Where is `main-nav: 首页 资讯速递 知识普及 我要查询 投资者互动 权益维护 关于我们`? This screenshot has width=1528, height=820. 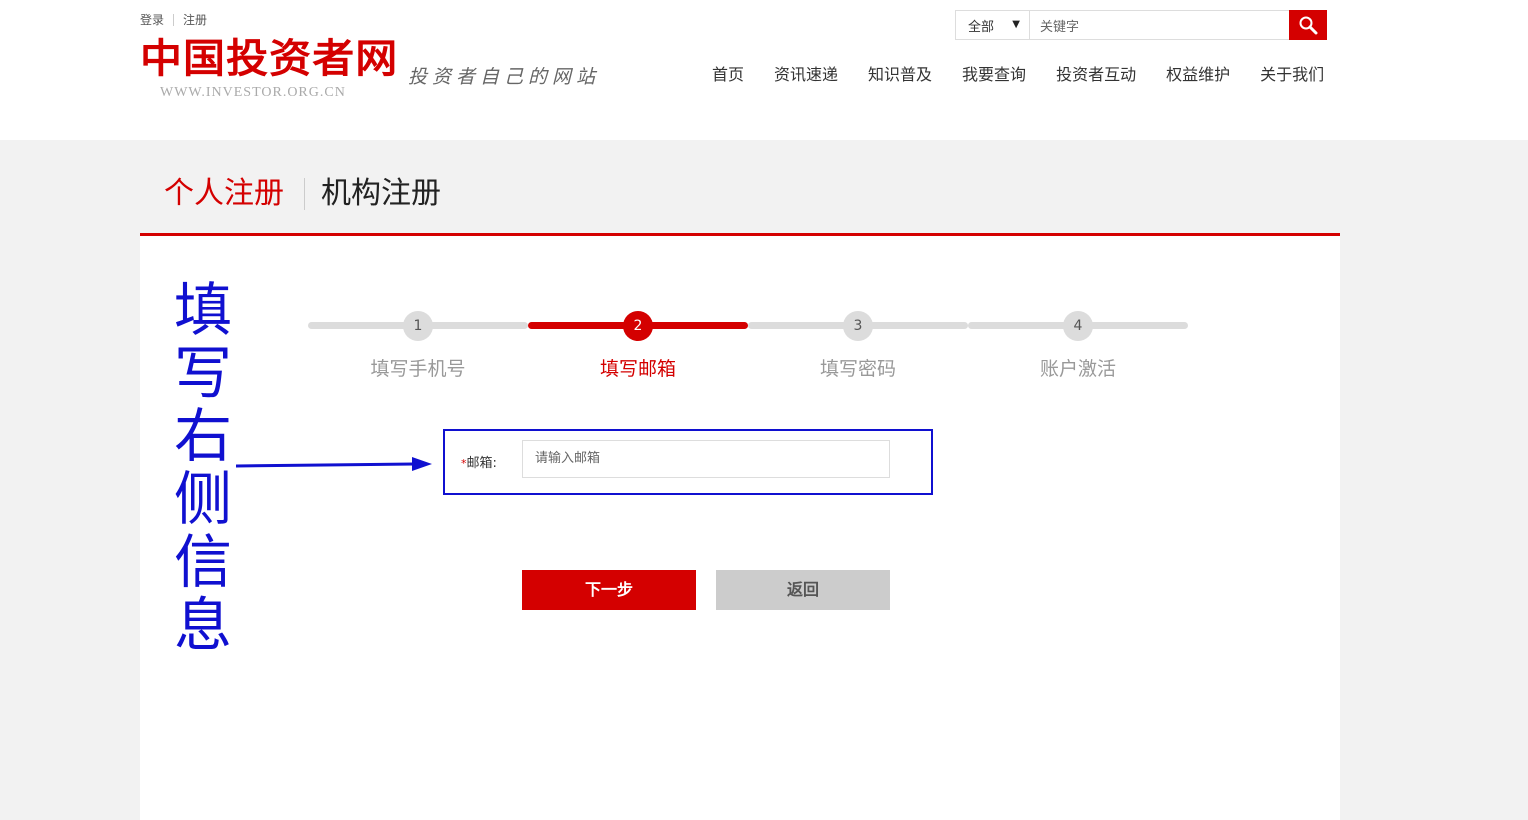
main-nav: 首页 资讯速递 知识普及 我要查询 投资者互动 权益维护 关于我们 is located at coordinates (1018, 75).